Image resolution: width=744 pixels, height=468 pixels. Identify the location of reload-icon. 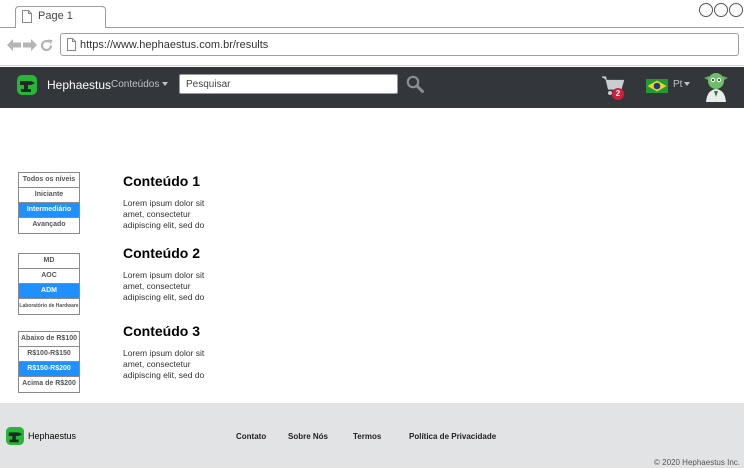
(46, 45).